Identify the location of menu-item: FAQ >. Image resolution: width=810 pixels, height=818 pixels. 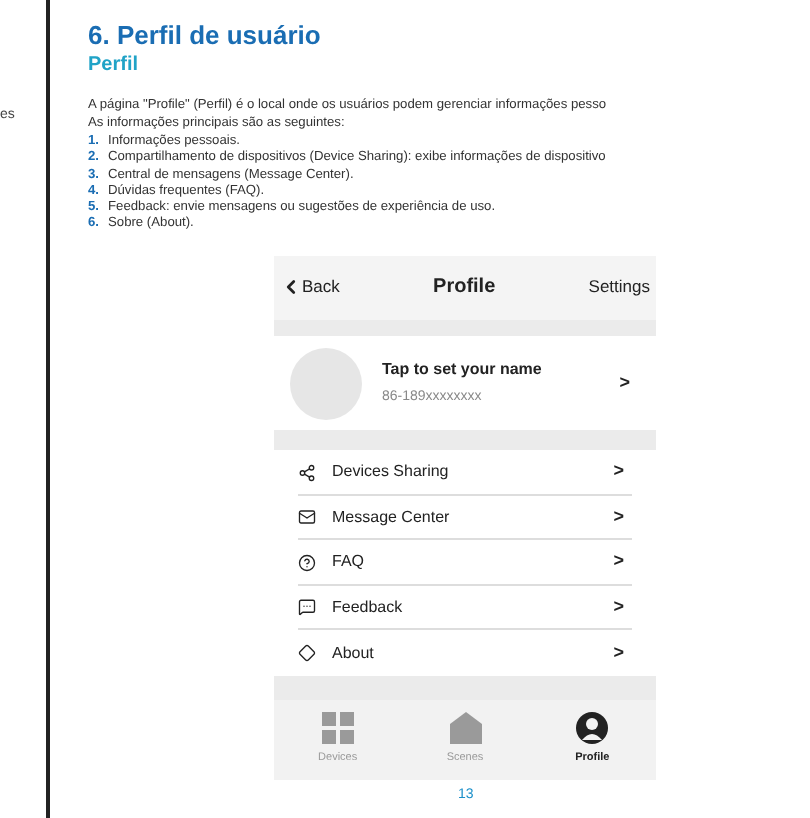
(465, 563).